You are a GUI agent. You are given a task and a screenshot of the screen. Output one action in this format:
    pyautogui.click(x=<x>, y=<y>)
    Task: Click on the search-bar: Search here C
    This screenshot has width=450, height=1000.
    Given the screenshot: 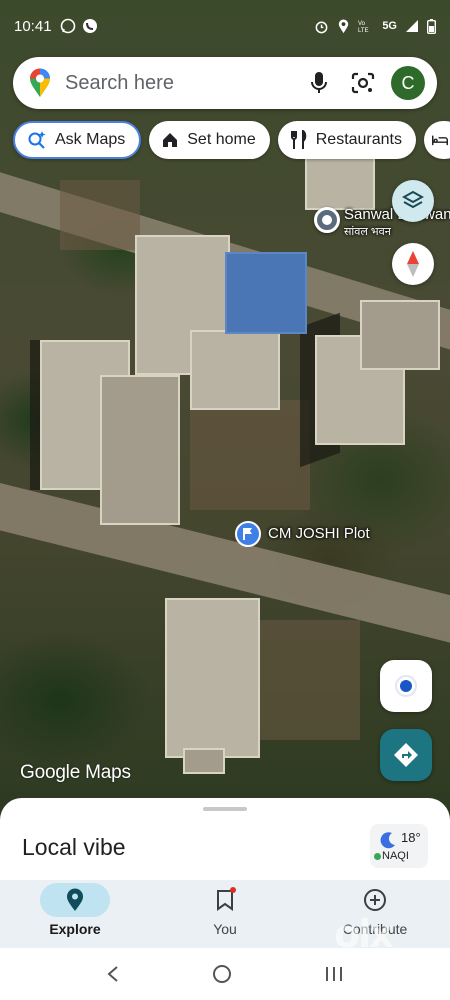 What is the action you would take?
    pyautogui.click(x=225, y=83)
    